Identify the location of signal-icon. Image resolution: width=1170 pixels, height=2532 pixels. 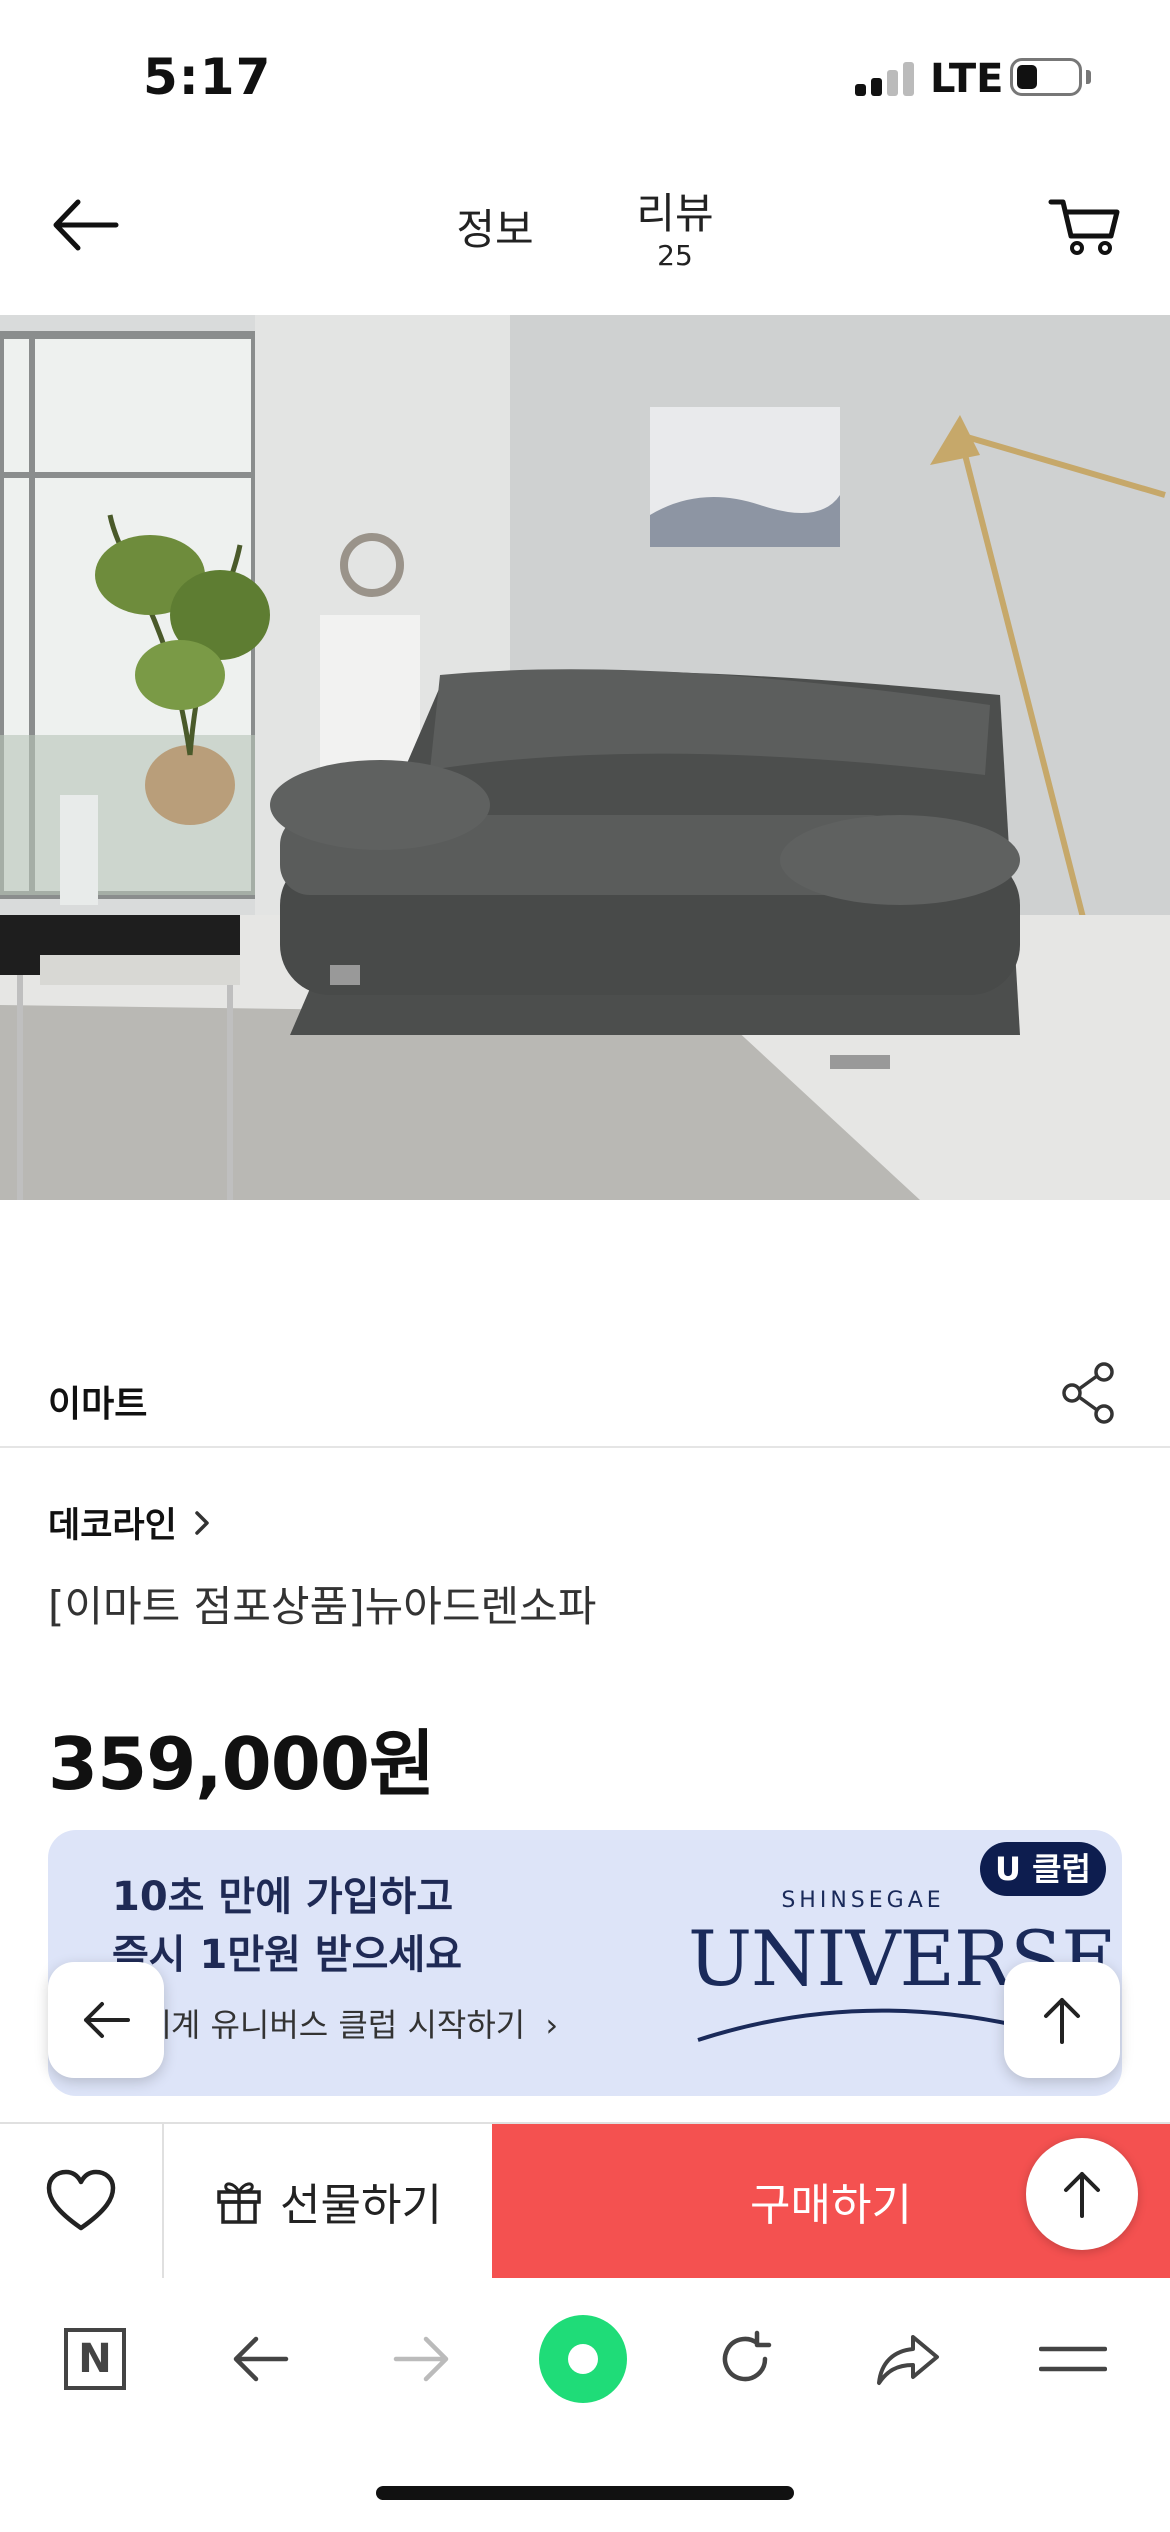
(886, 79).